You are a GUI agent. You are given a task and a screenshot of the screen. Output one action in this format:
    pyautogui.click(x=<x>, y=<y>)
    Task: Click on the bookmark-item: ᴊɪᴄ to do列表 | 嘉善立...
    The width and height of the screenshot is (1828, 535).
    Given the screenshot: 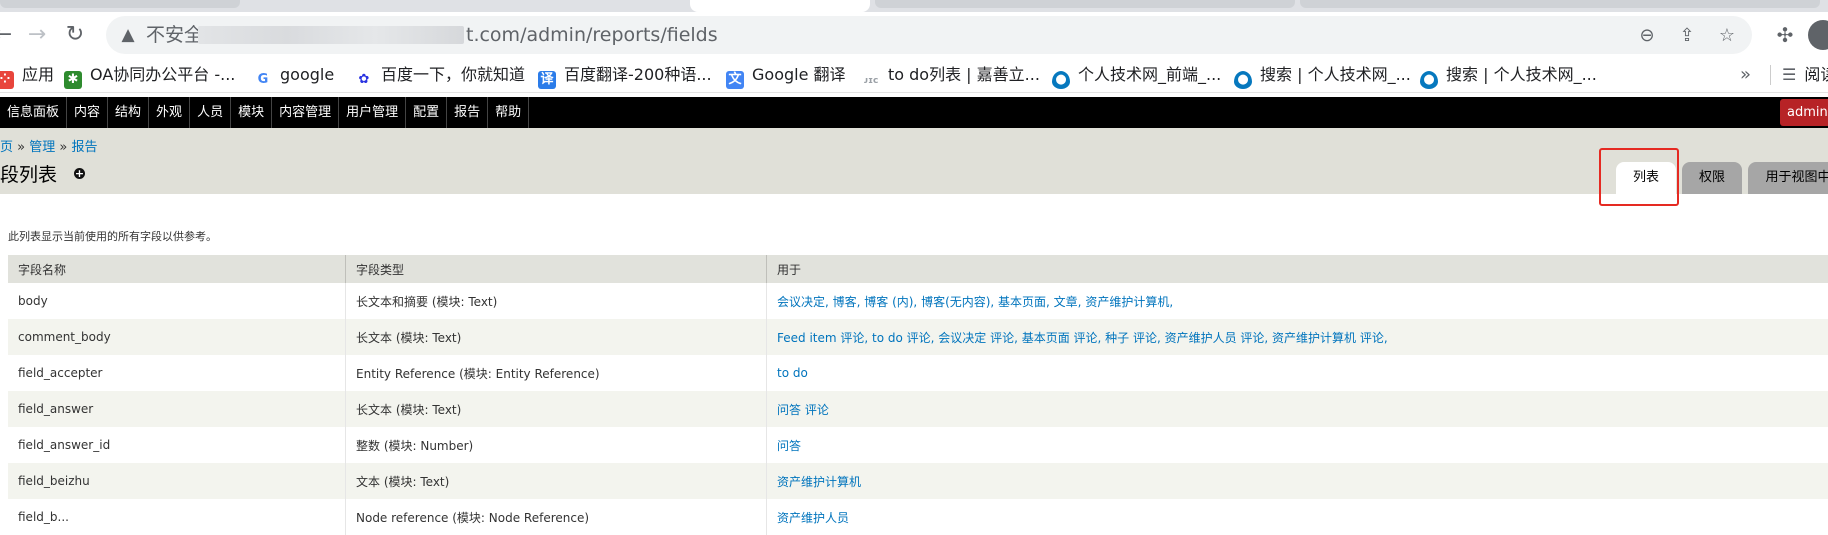 What is the action you would take?
    pyautogui.click(x=951, y=75)
    